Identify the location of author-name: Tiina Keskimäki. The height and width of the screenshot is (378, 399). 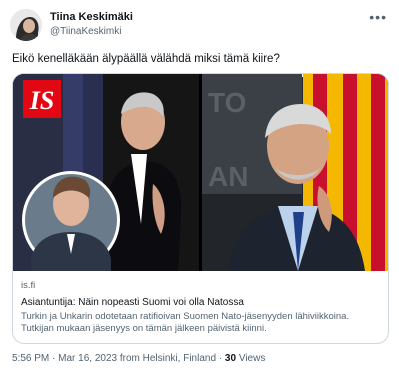
(91, 17).